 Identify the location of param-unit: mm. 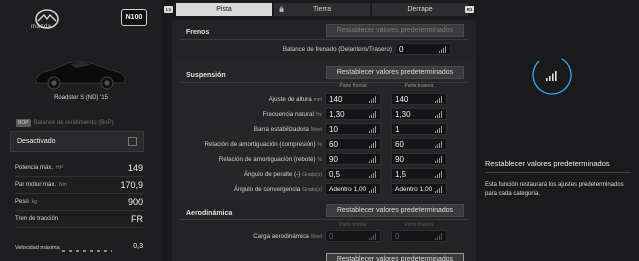
(317, 100).